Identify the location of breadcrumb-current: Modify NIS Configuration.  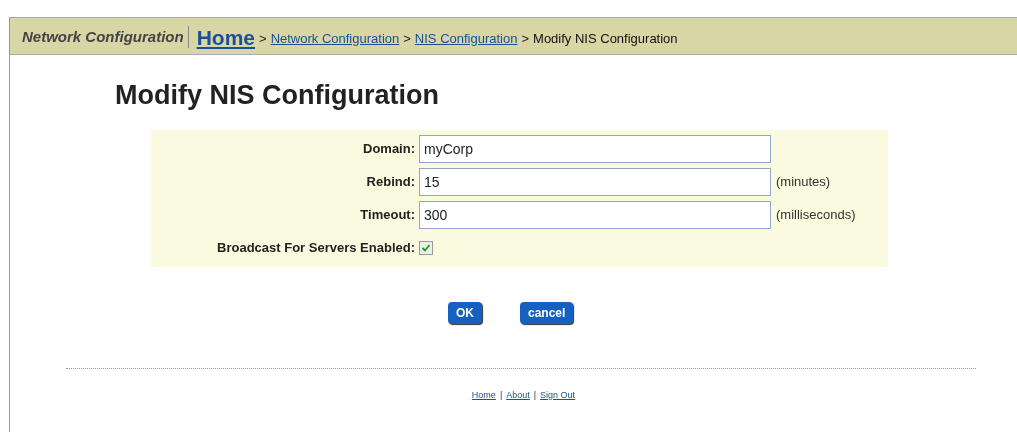
(605, 38).